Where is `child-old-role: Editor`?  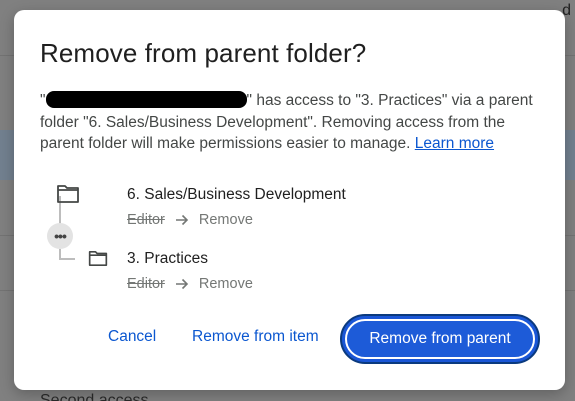 child-old-role: Editor is located at coordinates (146, 284).